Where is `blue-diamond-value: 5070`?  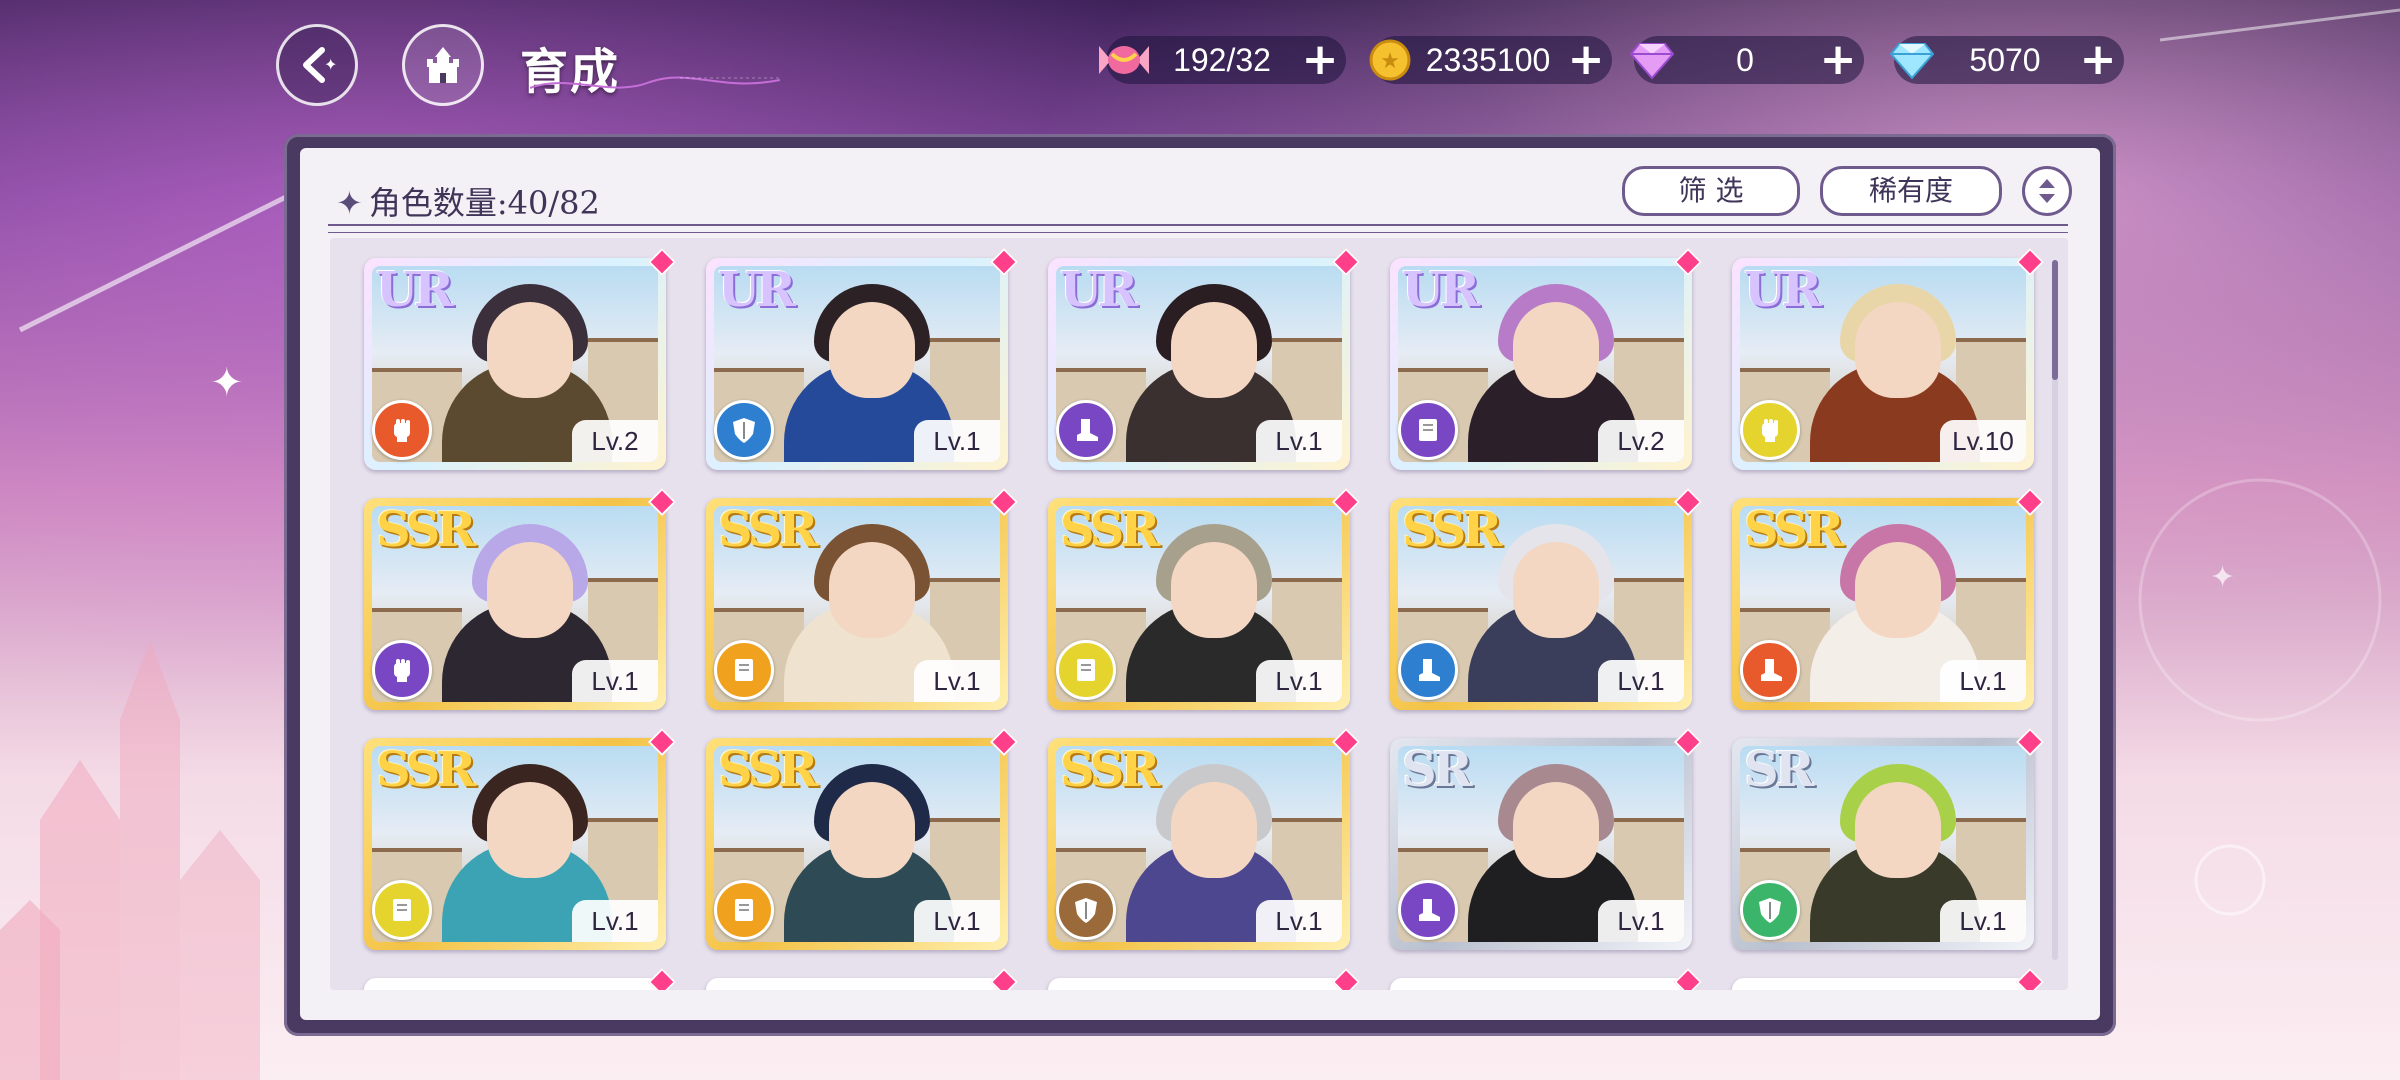
blue-diamond-value: 5070 is located at coordinates (2005, 59).